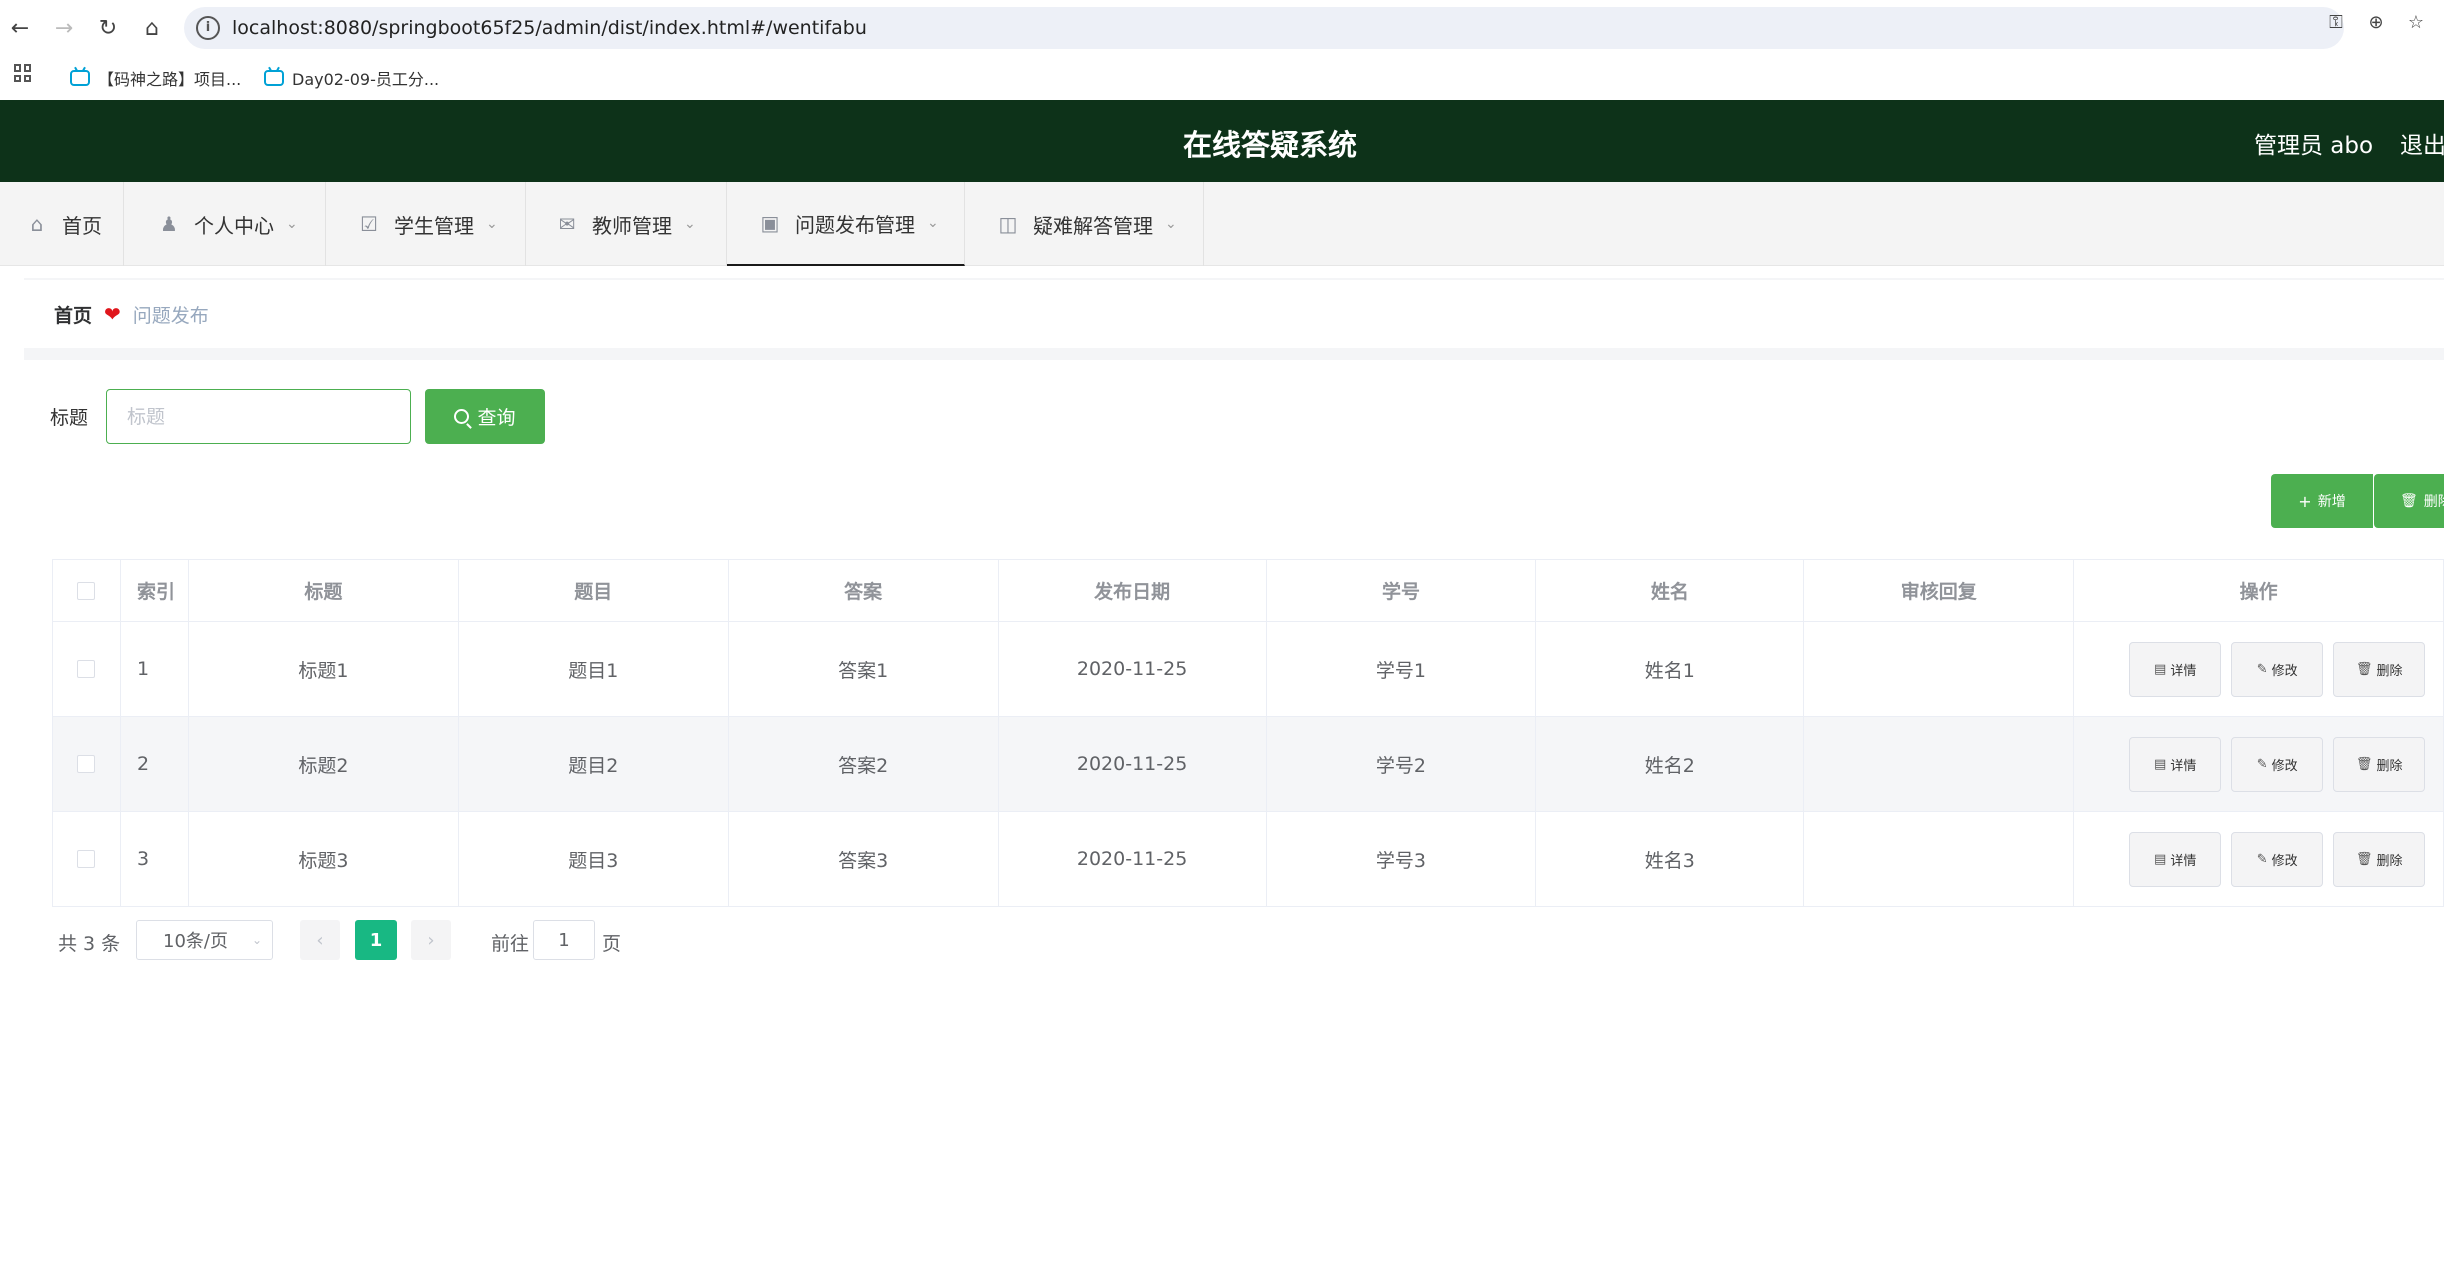 This screenshot has height=1265, width=2444. Describe the element at coordinates (492, 224) in the screenshot. I see `chevron-down-icon: ⌄` at that location.